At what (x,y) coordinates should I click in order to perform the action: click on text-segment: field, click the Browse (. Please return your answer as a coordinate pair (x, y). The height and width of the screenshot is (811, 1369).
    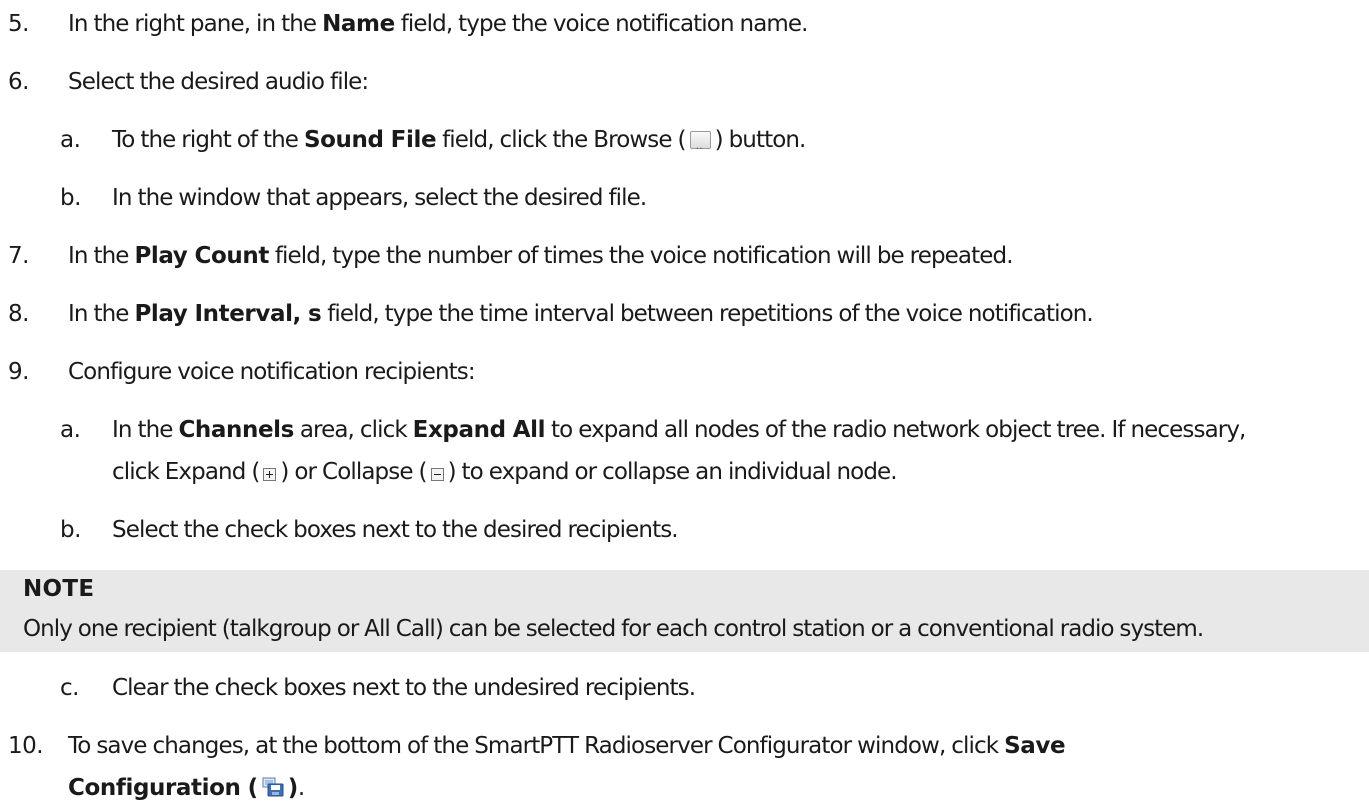
    Looking at the image, I should click on (561, 140).